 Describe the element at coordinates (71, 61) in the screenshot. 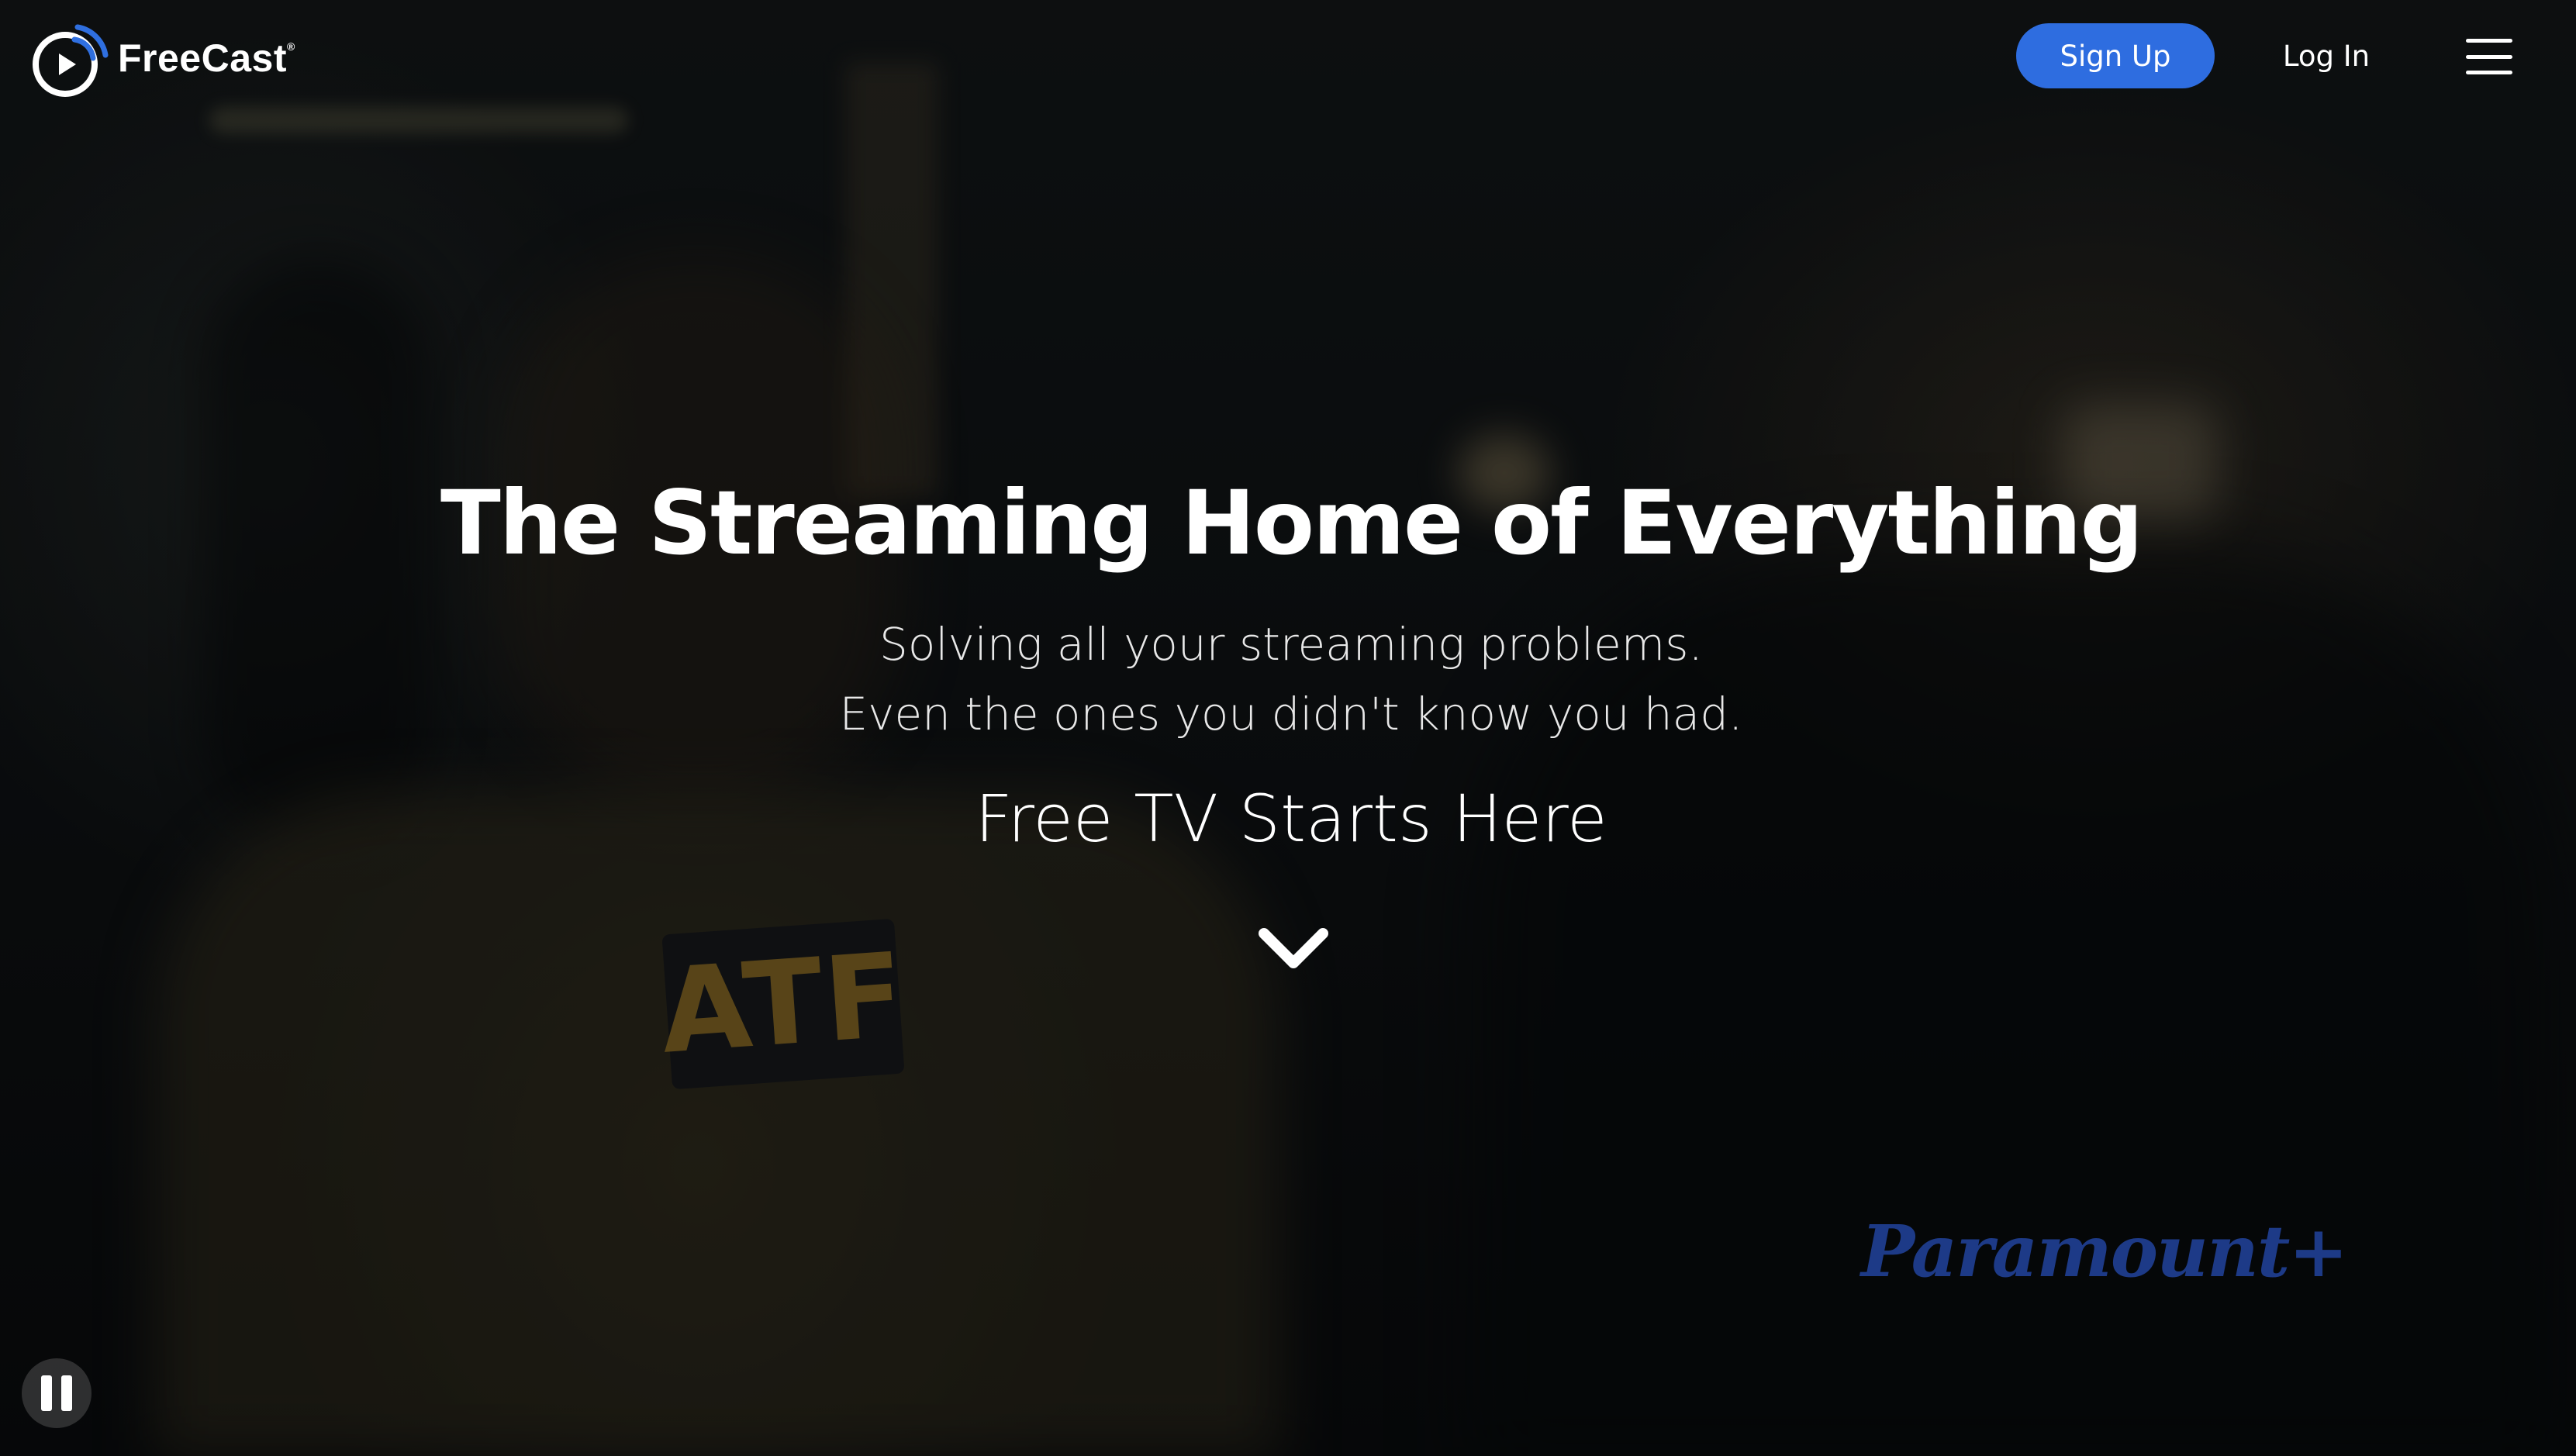

I see `freecast-logo-icon` at that location.